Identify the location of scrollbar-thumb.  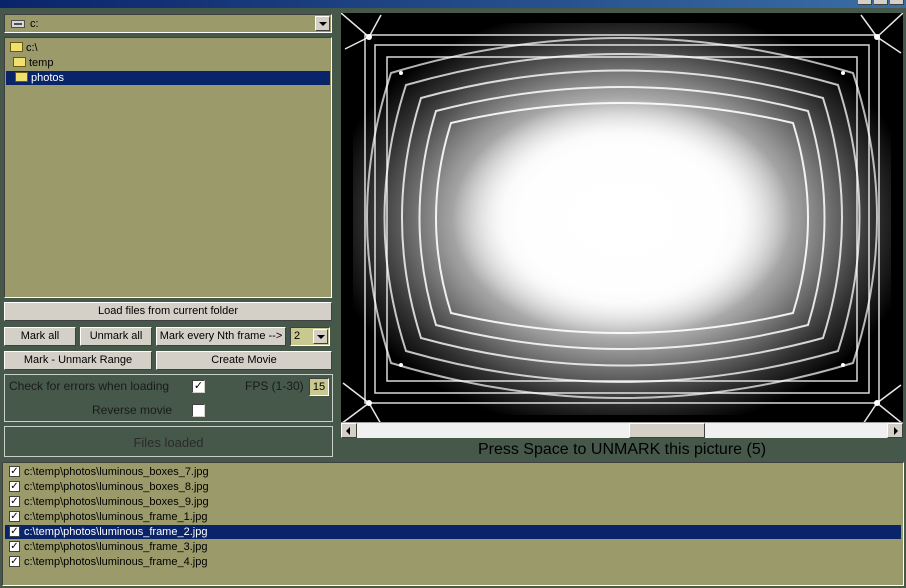
(667, 430).